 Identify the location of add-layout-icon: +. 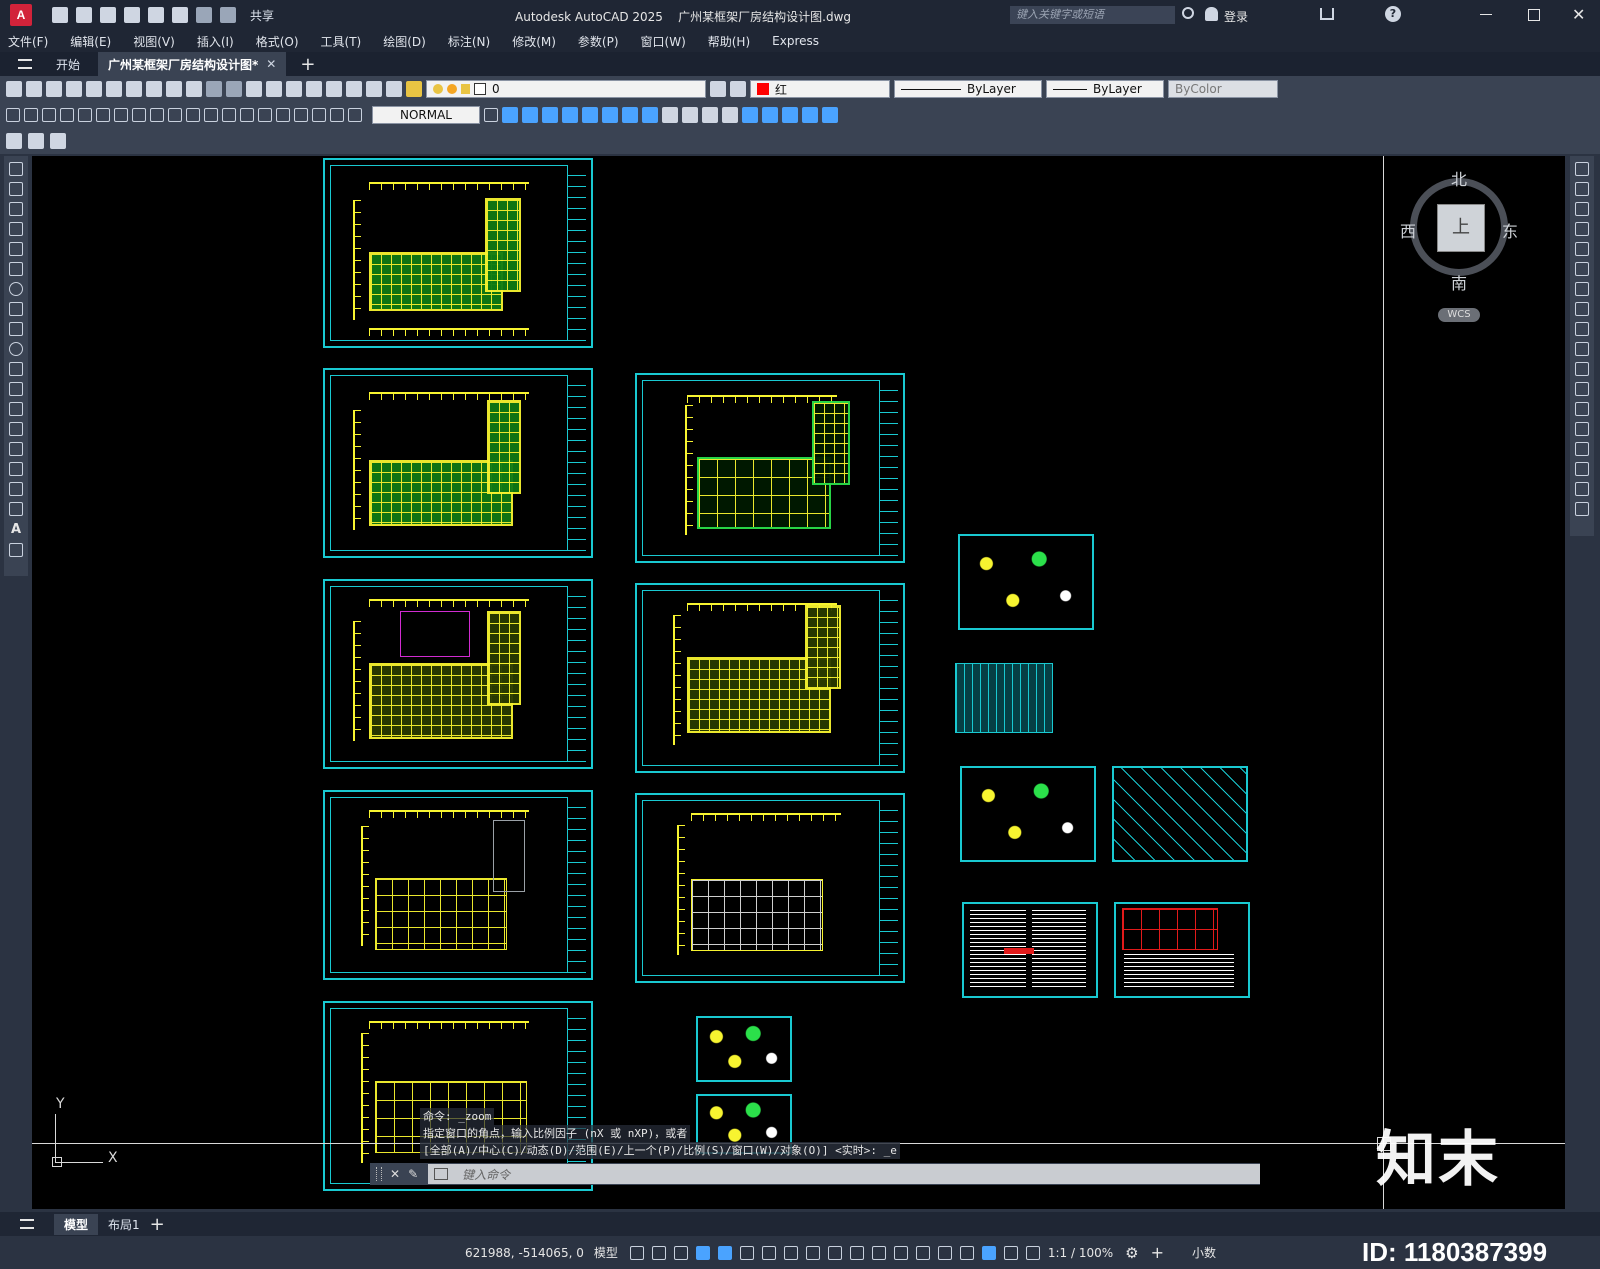
(157, 1224).